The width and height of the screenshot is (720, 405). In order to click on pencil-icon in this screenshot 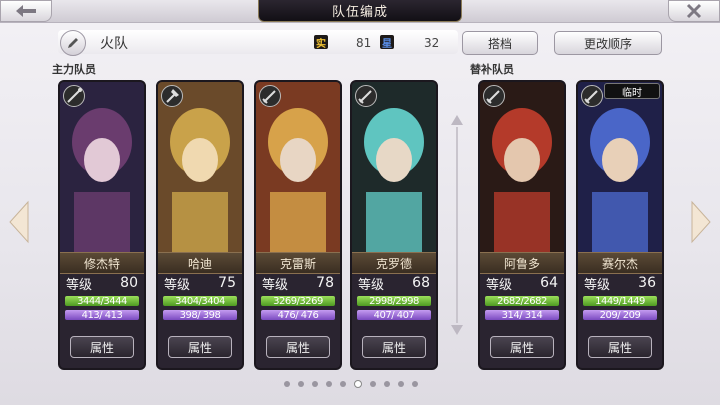, I will do `click(73, 43)`.